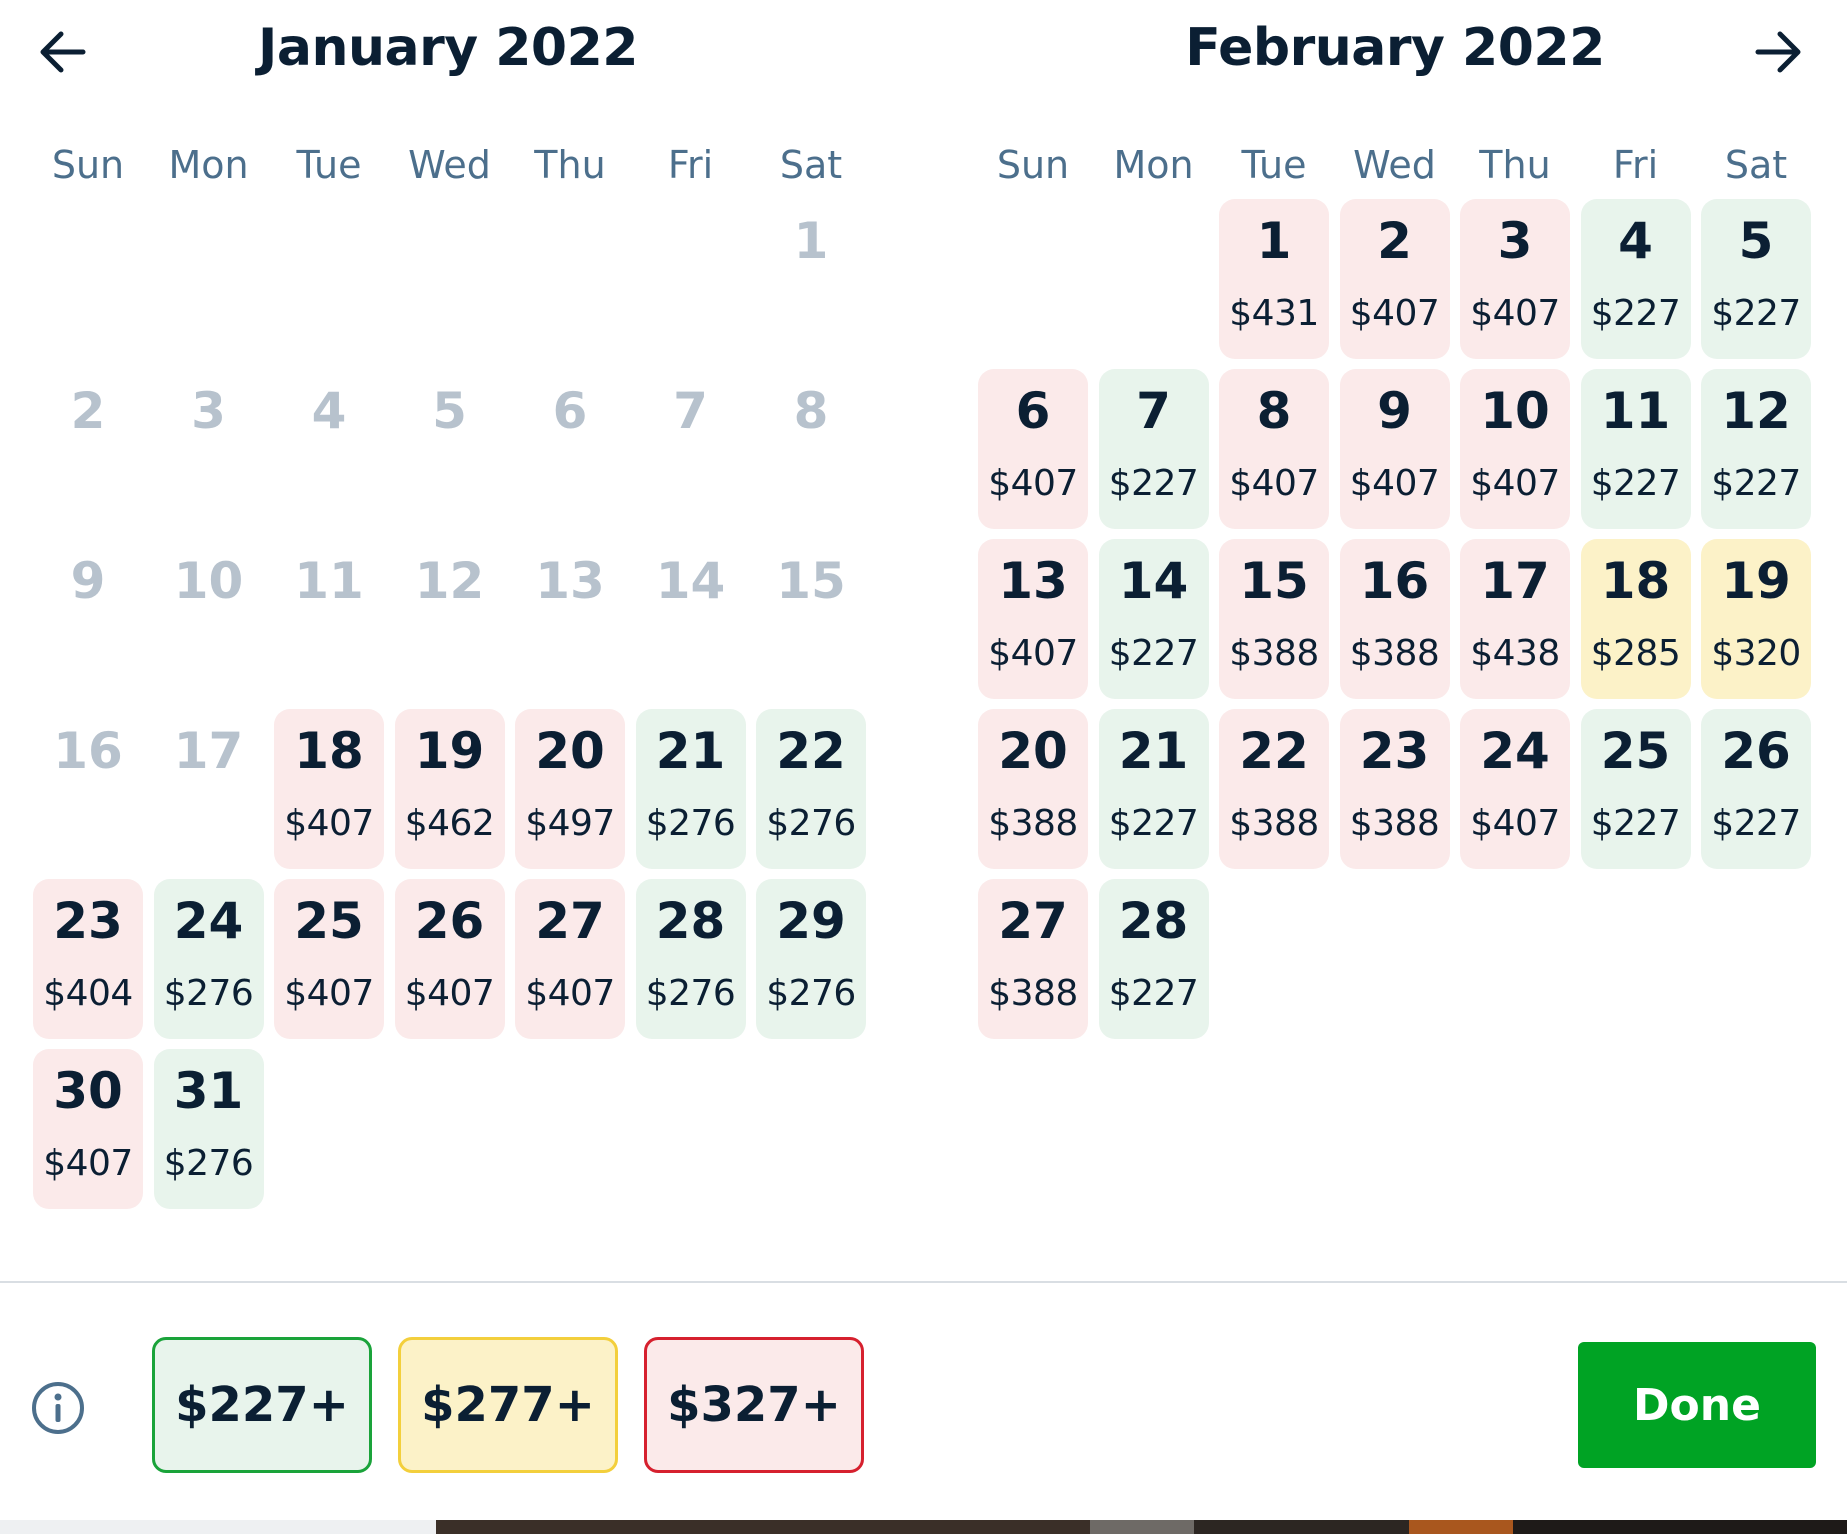 The height and width of the screenshot is (1534, 1847). What do you see at coordinates (690, 789) in the screenshot?
I see `day-cell-january-21: 21 $276` at bounding box center [690, 789].